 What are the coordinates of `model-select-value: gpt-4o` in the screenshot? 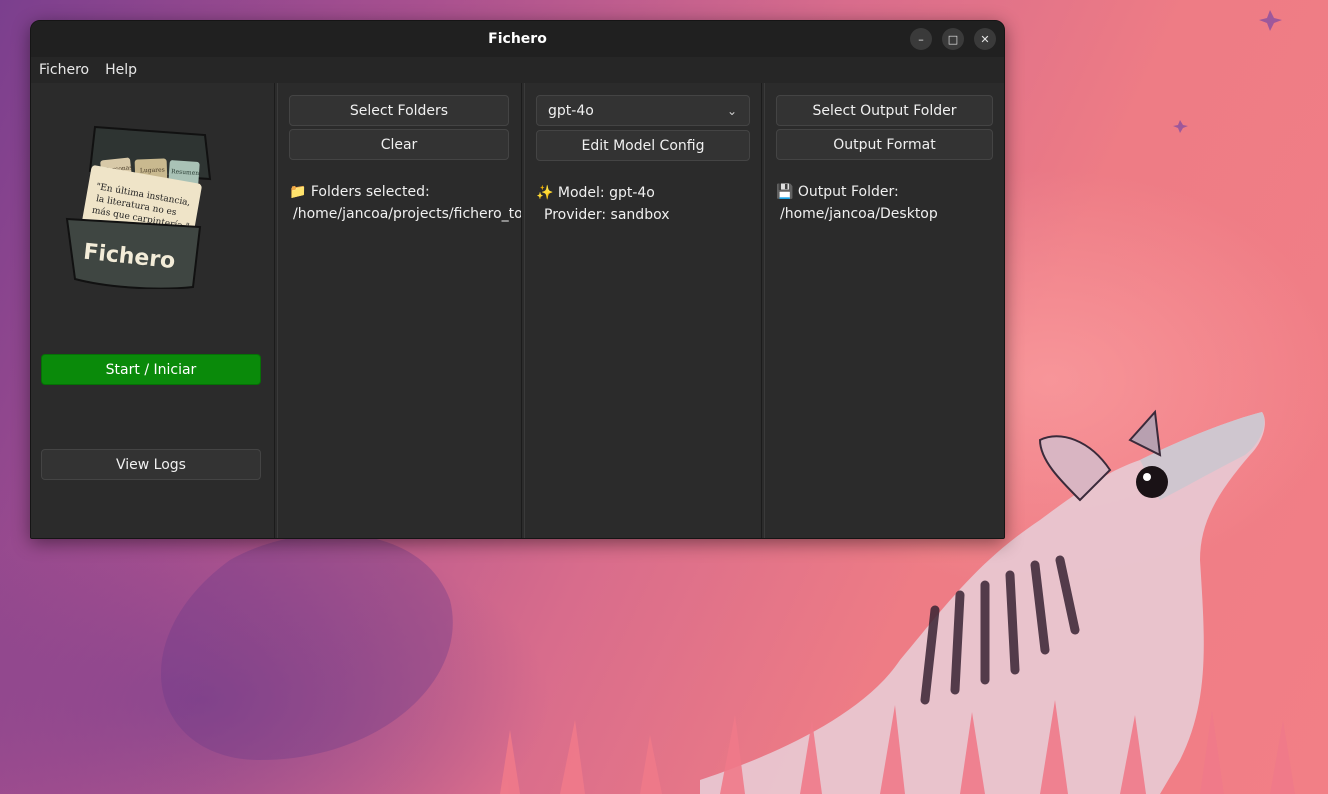 It's located at (571, 110).